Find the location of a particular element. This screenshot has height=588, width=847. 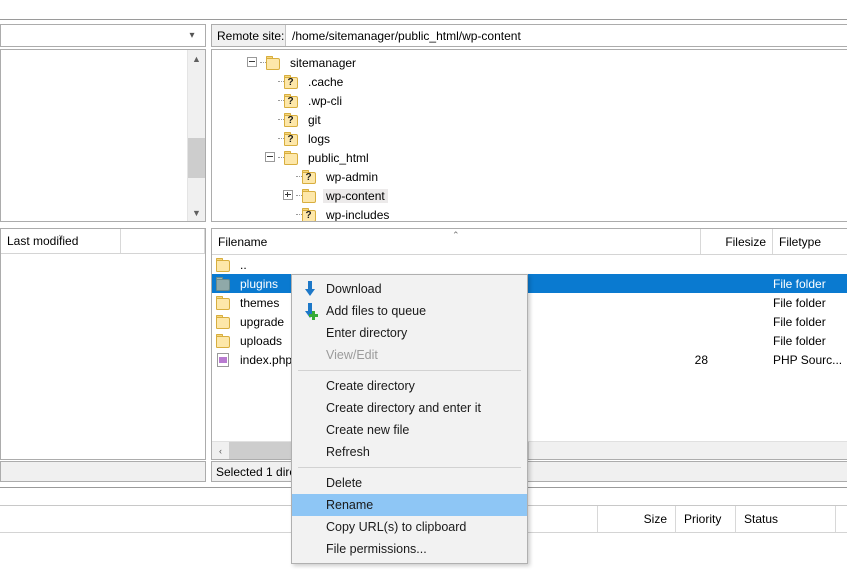

local-site-combobox: ▾ is located at coordinates (103, 35).